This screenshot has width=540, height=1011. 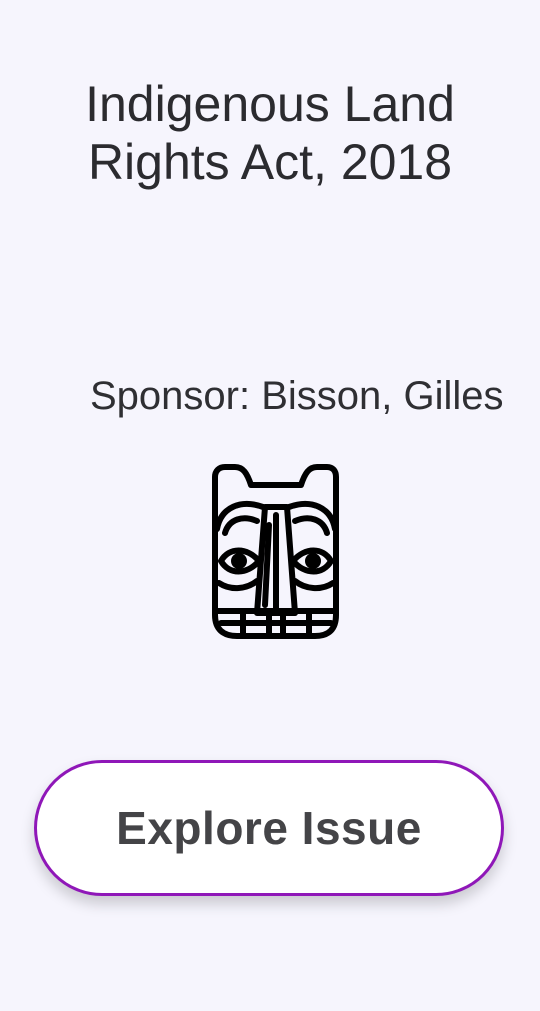 What do you see at coordinates (270, 104) in the screenshot?
I see `issue-title-line-1: Indigenous Land` at bounding box center [270, 104].